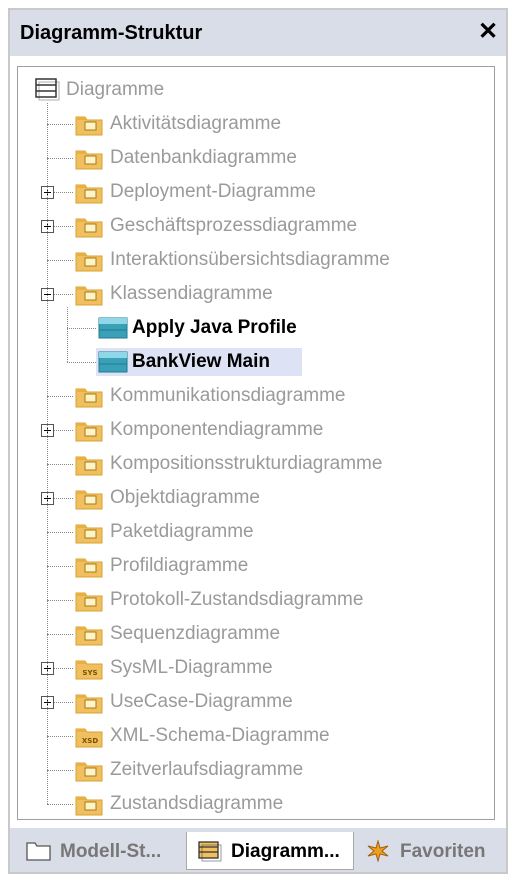 This screenshot has height=881, width=518. I want to click on tree-item: Komponentendiagramme, so click(253, 430).